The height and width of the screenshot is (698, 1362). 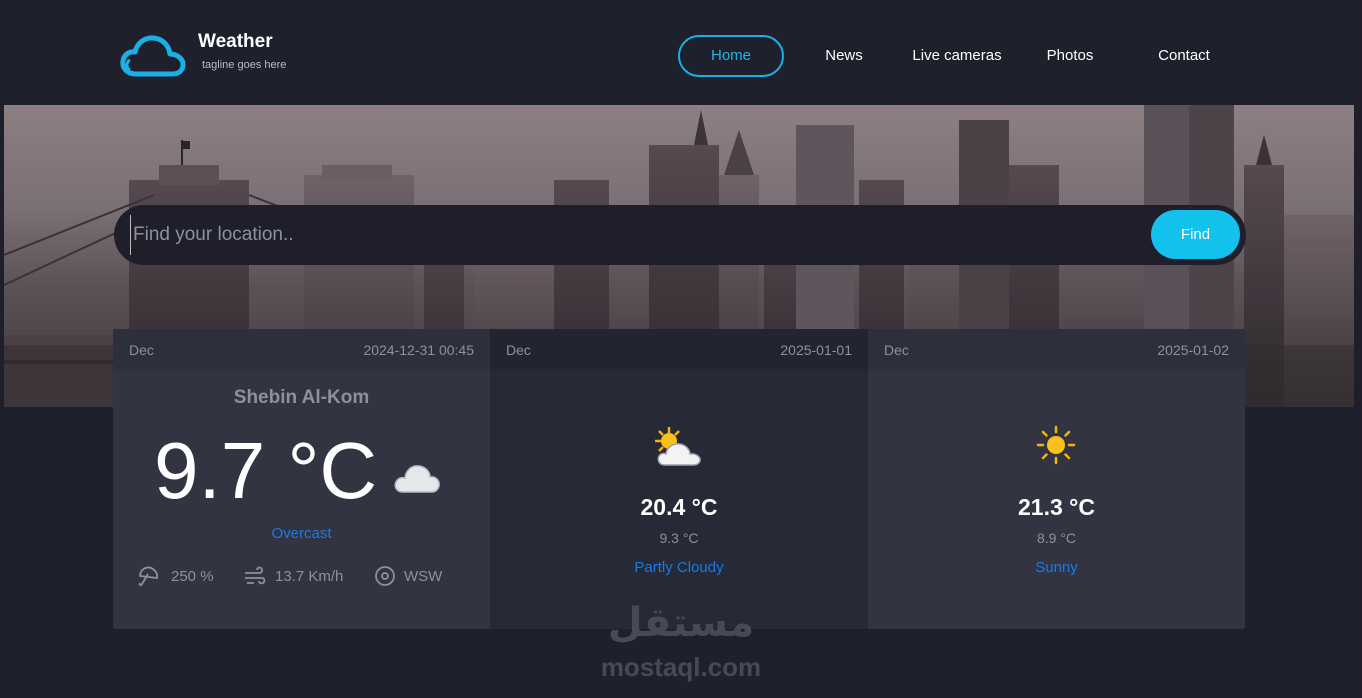 I want to click on wind-speed-value: 13.7 Km/h, so click(x=309, y=576).